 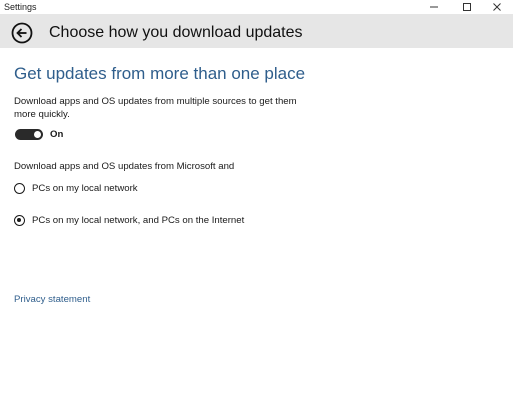 What do you see at coordinates (85, 188) in the screenshot?
I see `option-label: PCs on my local network` at bounding box center [85, 188].